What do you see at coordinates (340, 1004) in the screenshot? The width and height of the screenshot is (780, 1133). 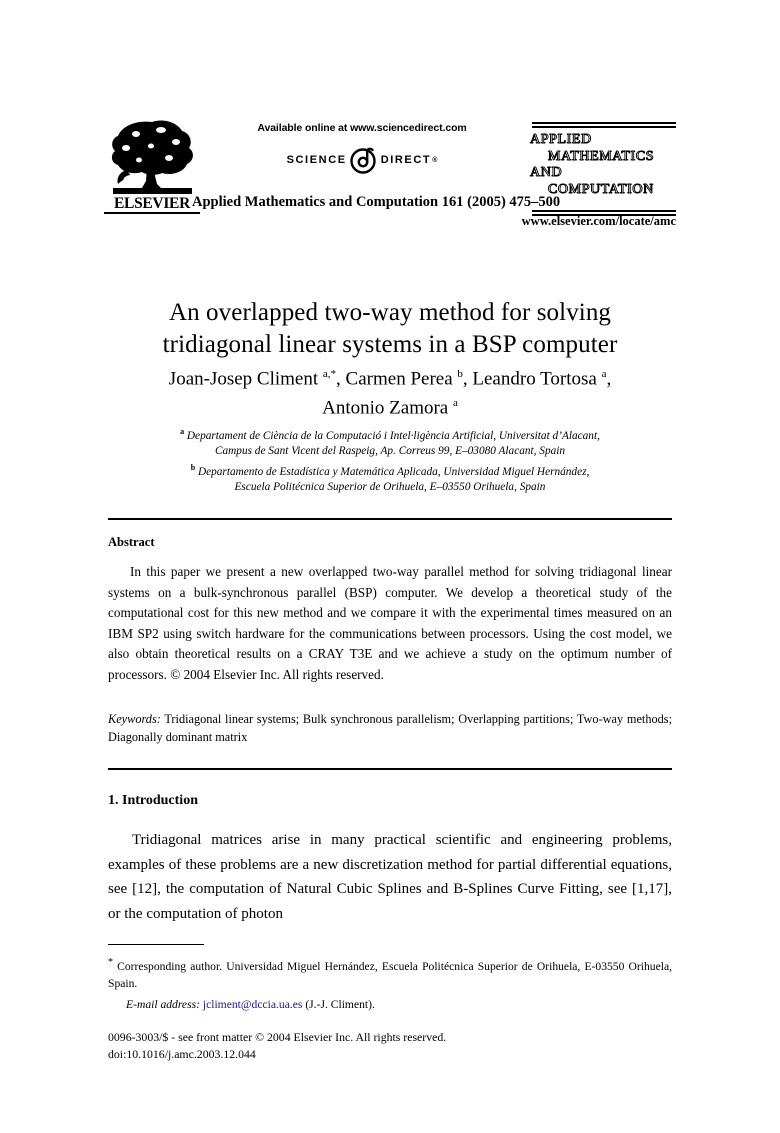 I see `email-owner: (J.-J. Climent).` at bounding box center [340, 1004].